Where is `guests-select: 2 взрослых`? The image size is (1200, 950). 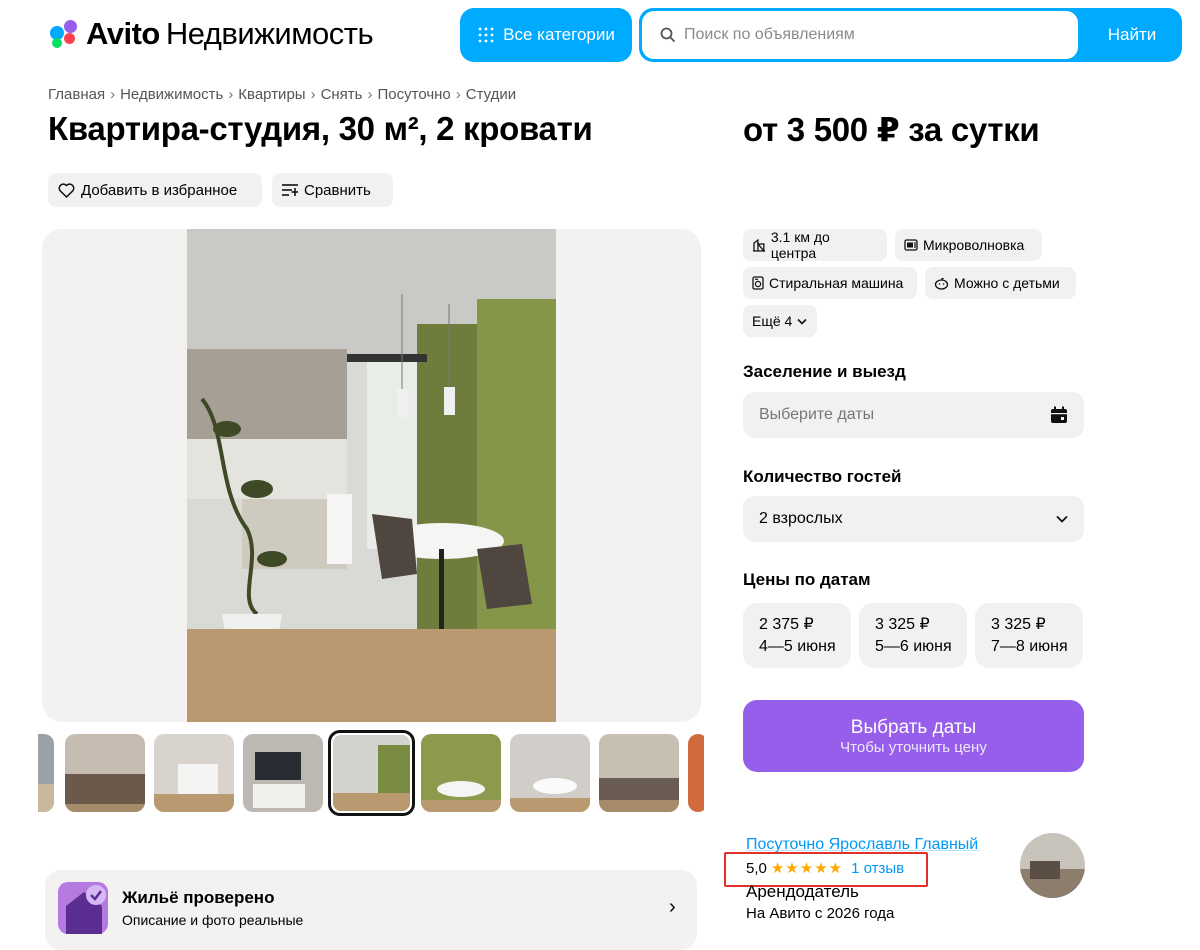 guests-select: 2 взрослых is located at coordinates (913, 519).